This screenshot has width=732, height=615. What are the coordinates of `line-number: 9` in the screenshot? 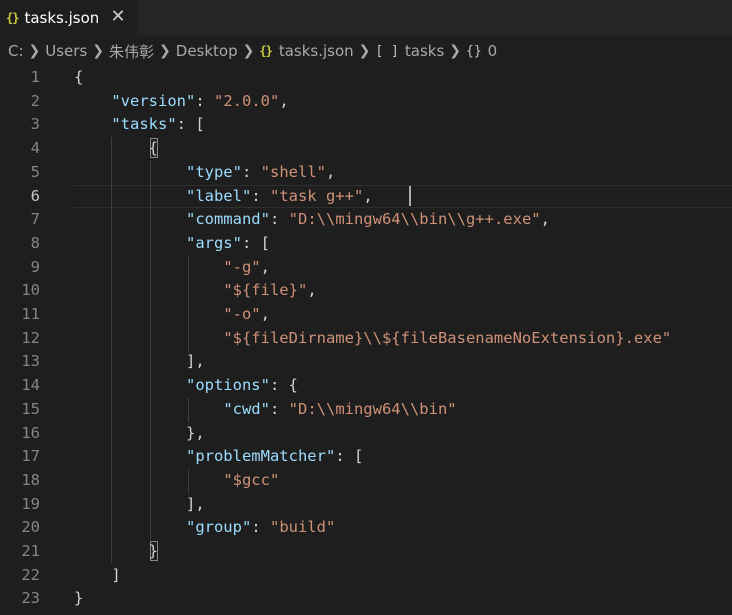 It's located at (35, 266).